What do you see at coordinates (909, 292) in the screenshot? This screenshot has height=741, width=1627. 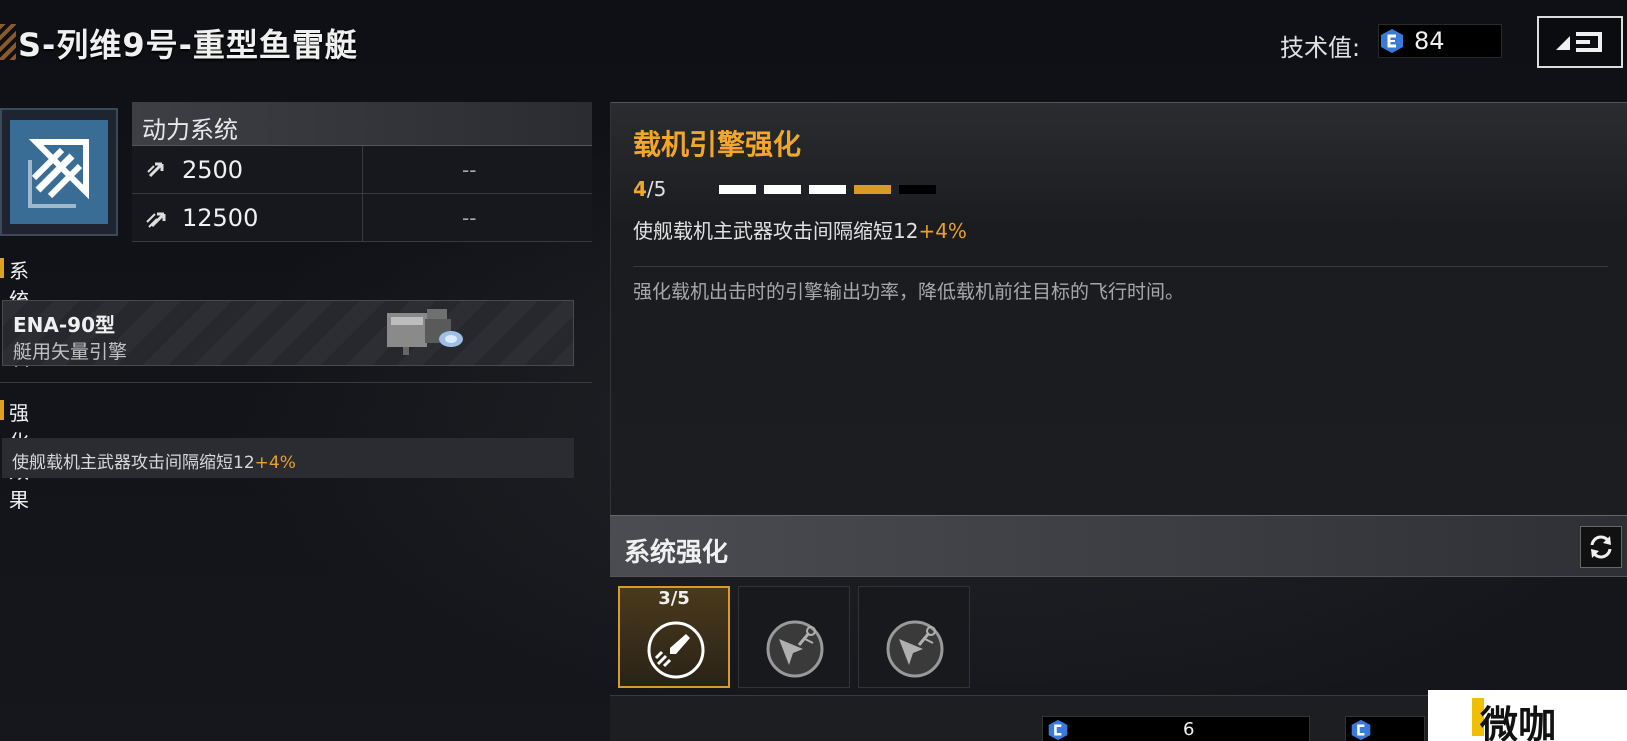 I see `upgrade-flavor-text: 强化载机出击时的引擎输出功率，降低载机前往目标的飞行时间。` at bounding box center [909, 292].